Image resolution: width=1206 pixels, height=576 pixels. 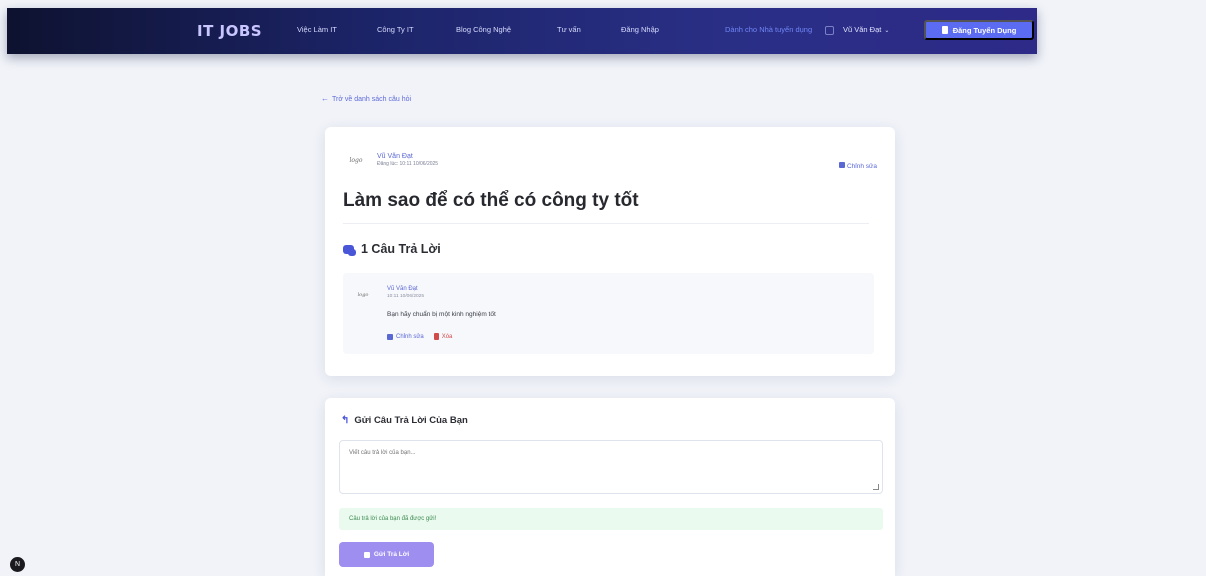 I want to click on back-link-label: Trở về danh sách câu hỏi, so click(x=372, y=99).